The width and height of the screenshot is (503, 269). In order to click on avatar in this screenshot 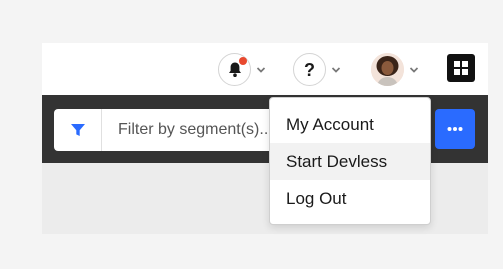, I will do `click(387, 69)`.